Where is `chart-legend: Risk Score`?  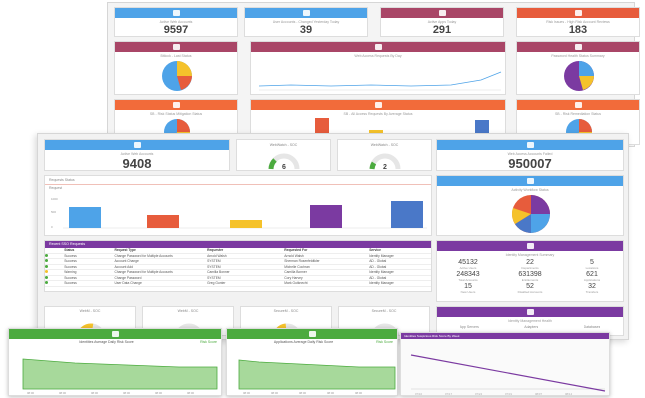 chart-legend: Risk Score is located at coordinates (208, 342).